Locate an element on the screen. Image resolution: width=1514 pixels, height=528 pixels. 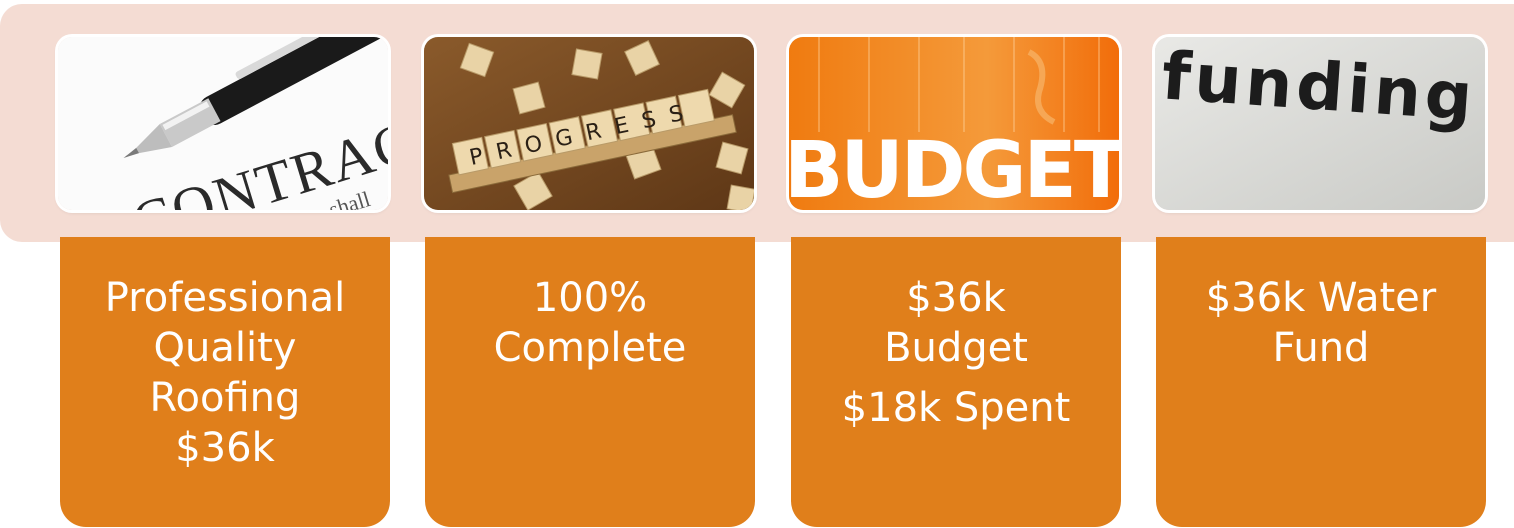
tile-line: Professional is located at coordinates (225, 298).